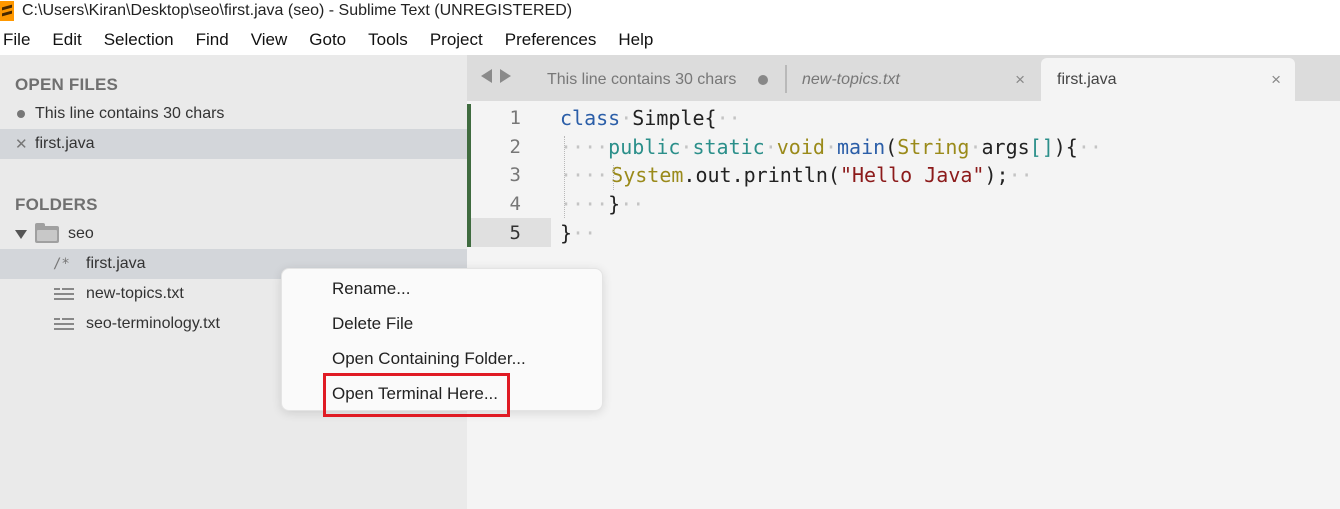 This screenshot has height=509, width=1340. I want to click on line-number: 5, so click(515, 232).